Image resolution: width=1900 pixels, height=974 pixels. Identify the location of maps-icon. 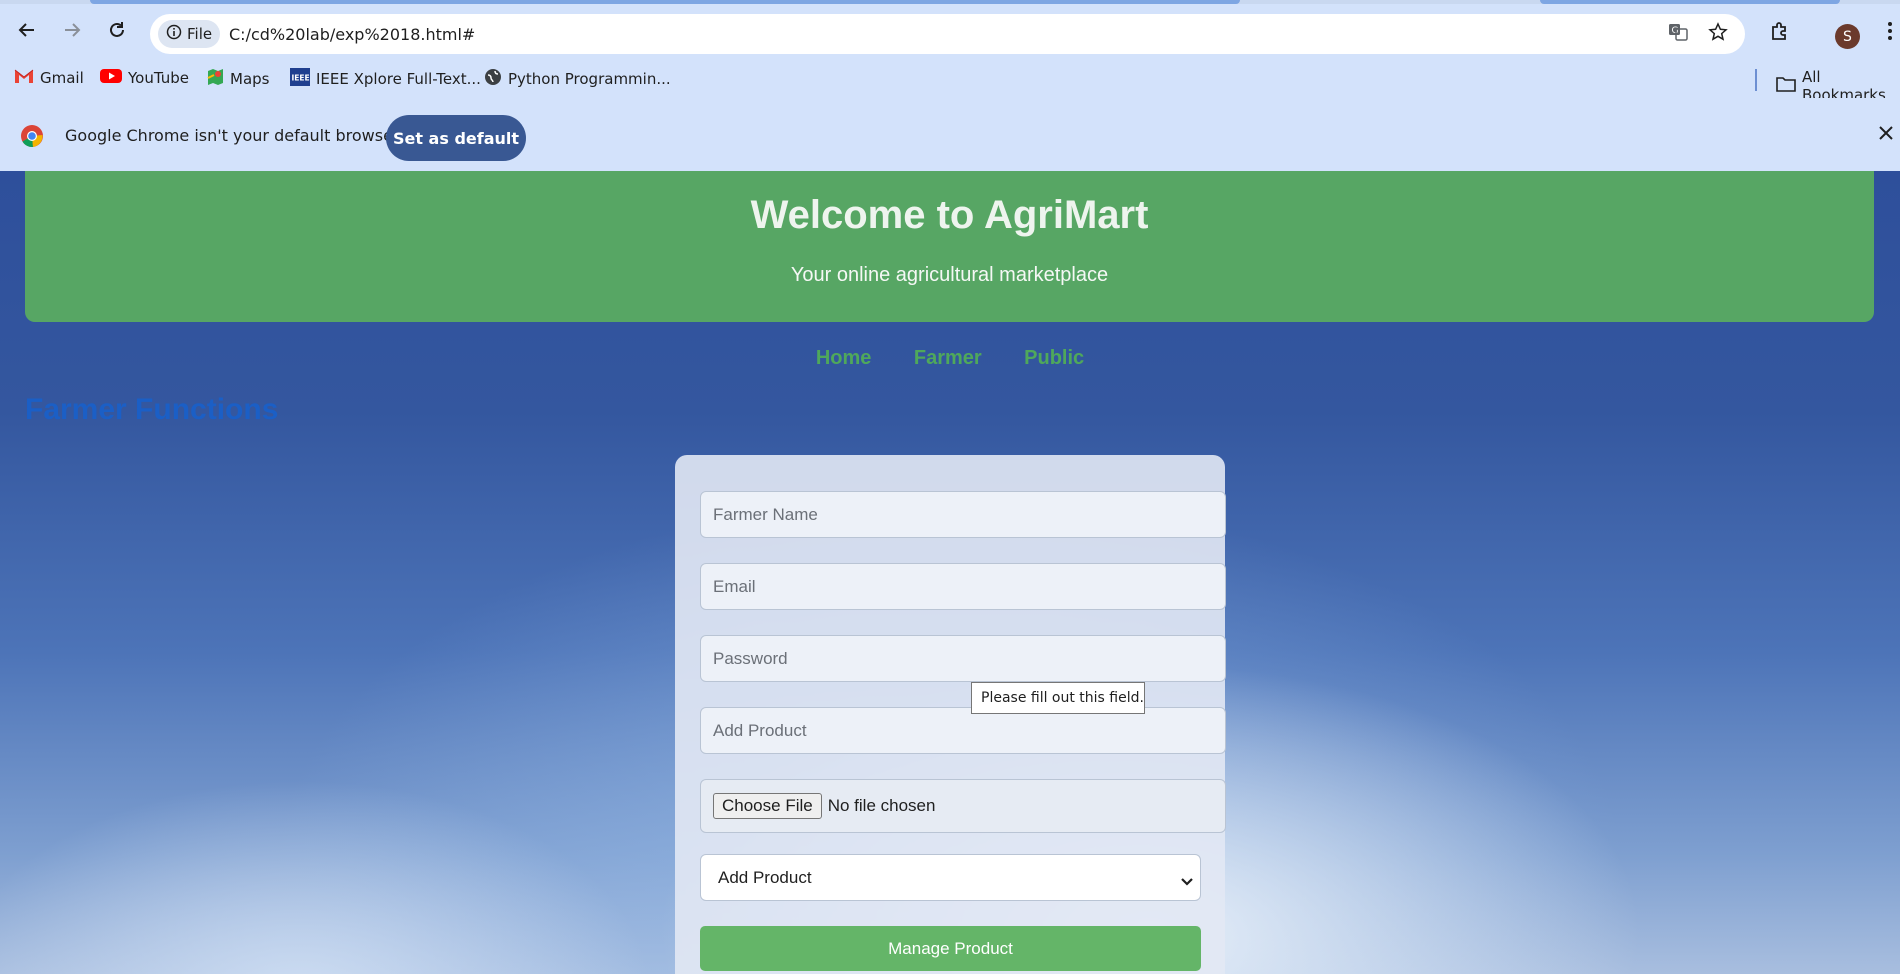
(215, 79).